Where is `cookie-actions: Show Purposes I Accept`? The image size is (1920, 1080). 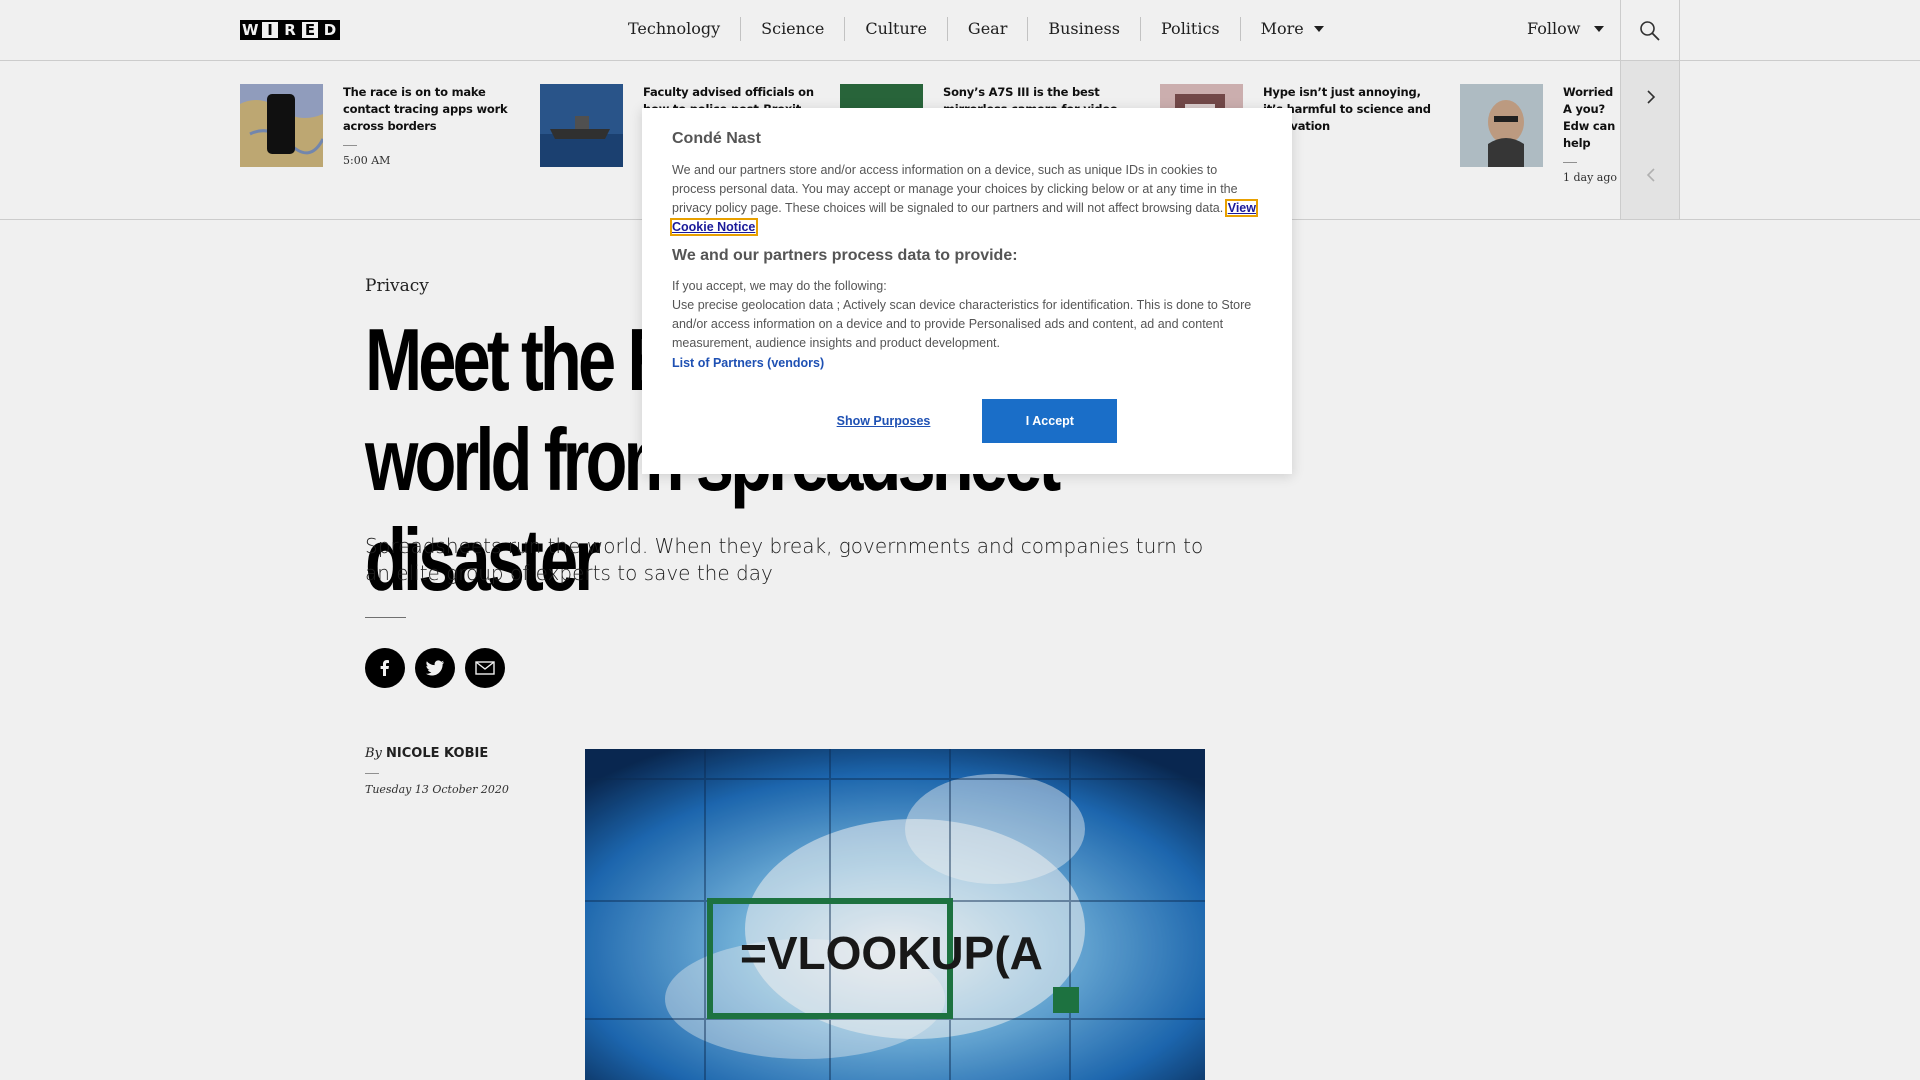
cookie-actions: Show Purposes I Accept is located at coordinates (967, 421).